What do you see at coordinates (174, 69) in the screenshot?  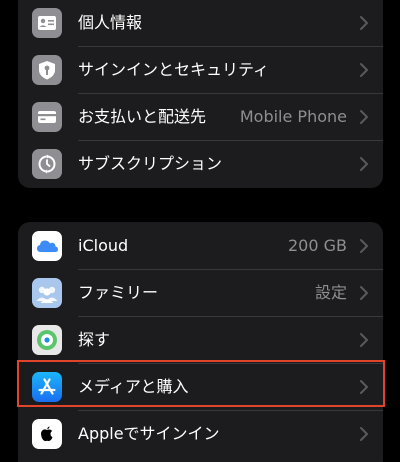 I see `row-label: サインインとセキュリティ` at bounding box center [174, 69].